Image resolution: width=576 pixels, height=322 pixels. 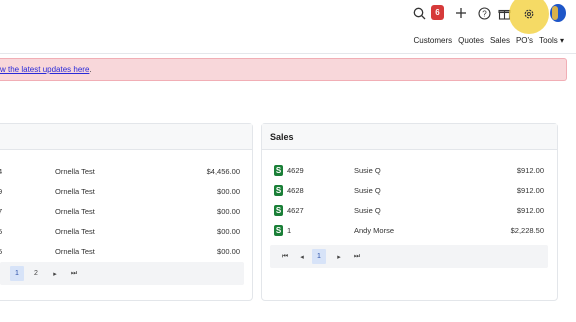 I want to click on table-row-number: 9, so click(x=1, y=191).